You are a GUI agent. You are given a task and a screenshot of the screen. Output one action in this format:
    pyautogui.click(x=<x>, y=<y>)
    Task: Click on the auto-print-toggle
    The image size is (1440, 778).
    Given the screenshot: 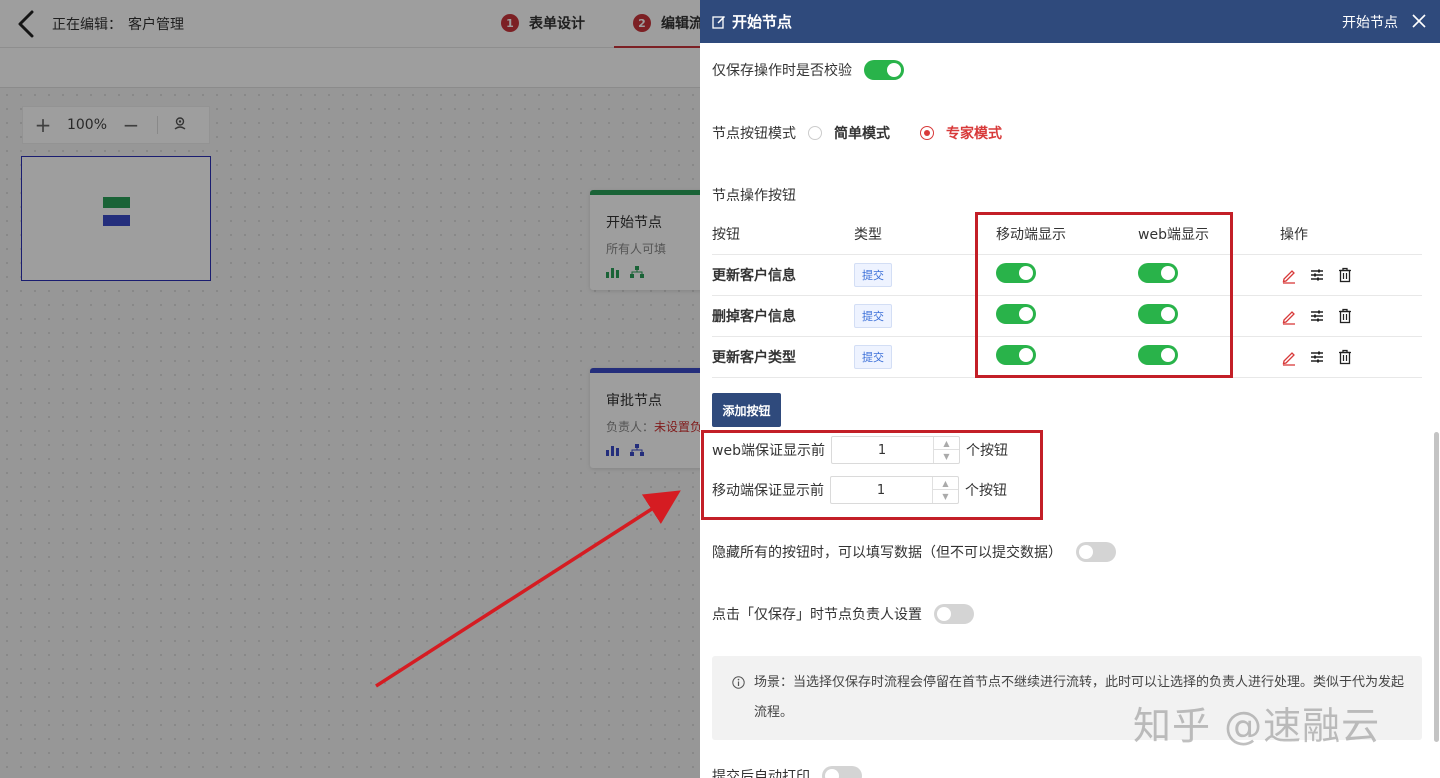 What is the action you would take?
    pyautogui.click(x=842, y=772)
    